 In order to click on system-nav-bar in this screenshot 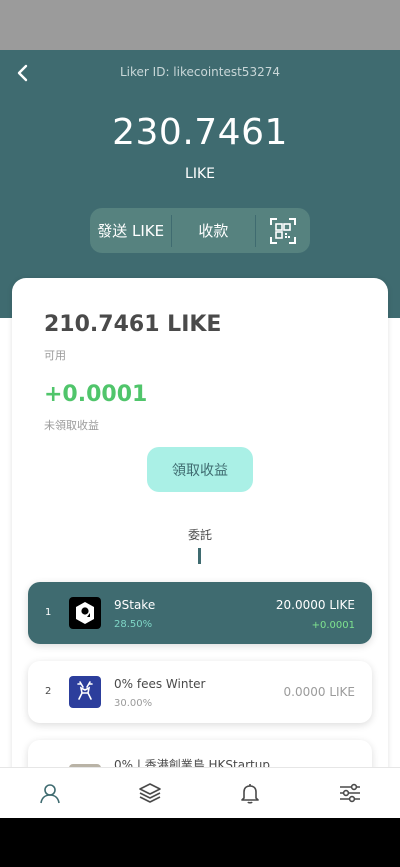, I will do `click(200, 842)`.